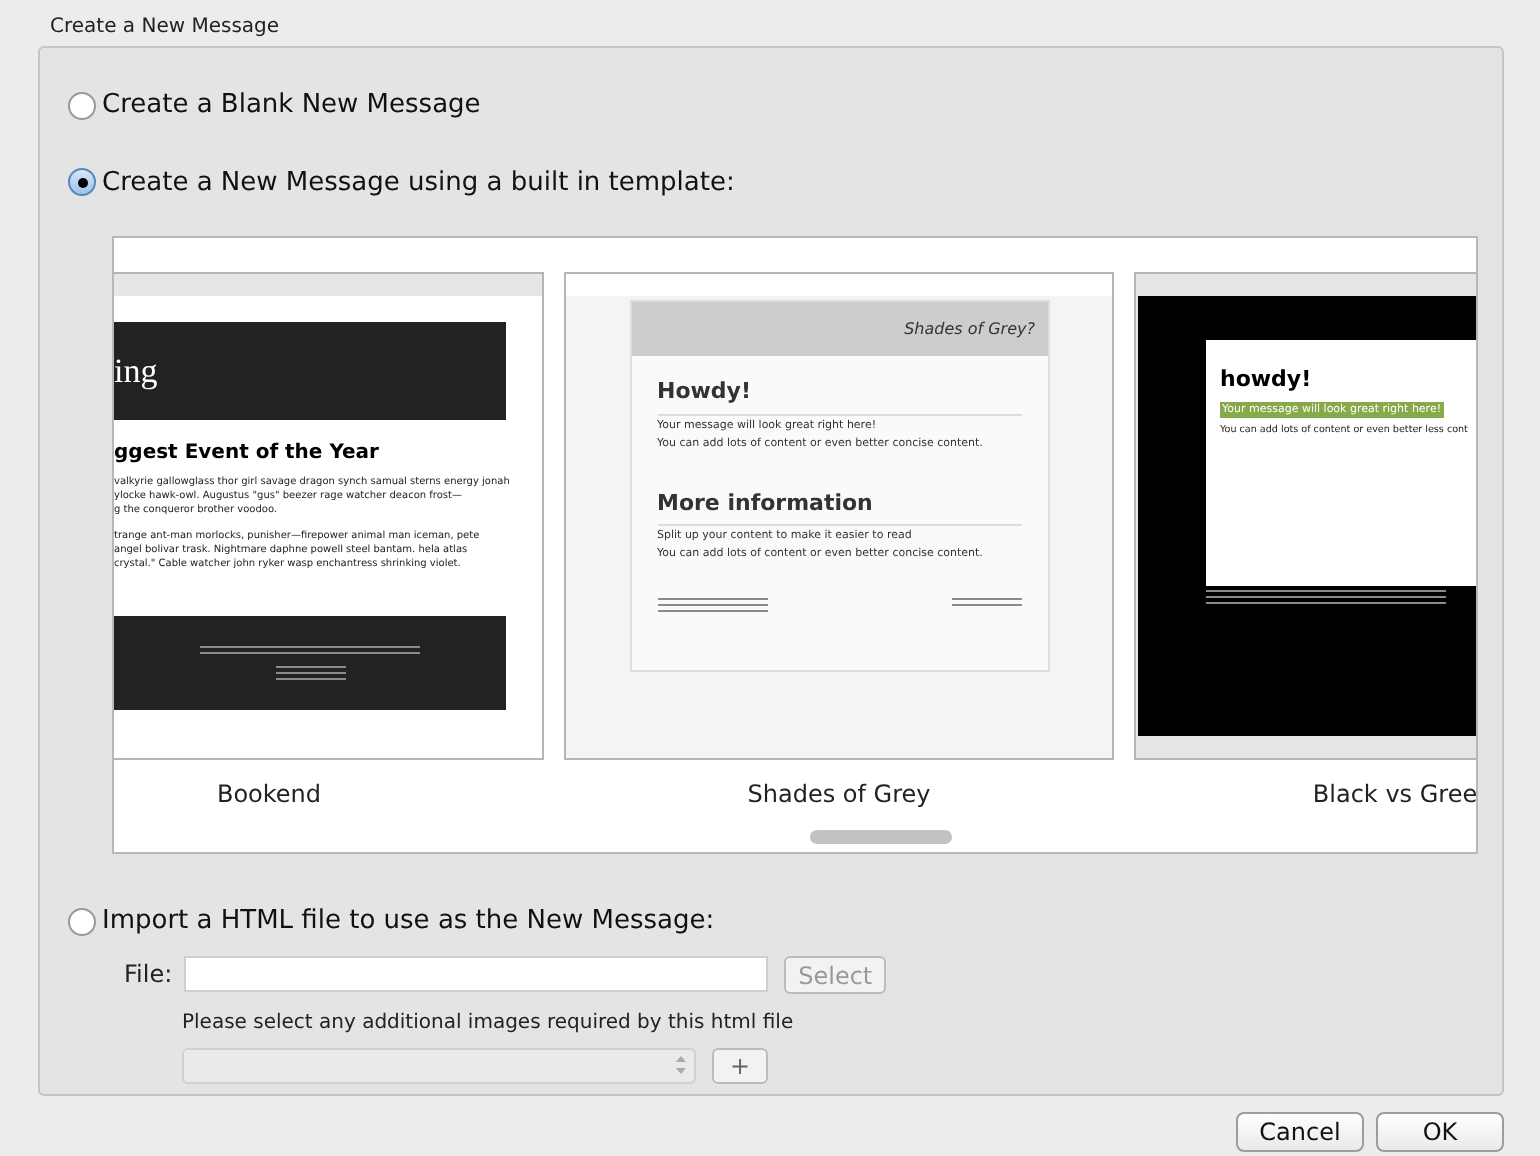 This screenshot has width=1540, height=1156. Describe the element at coordinates (1394, 794) in the screenshot. I see `template-name: Black vs Gree` at that location.